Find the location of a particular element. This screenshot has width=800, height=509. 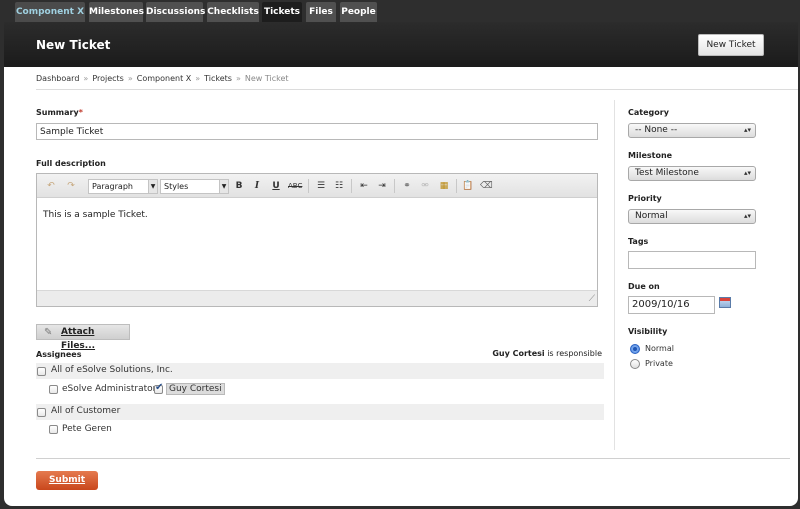

tab-component-x: Component X is located at coordinates (50, 12).